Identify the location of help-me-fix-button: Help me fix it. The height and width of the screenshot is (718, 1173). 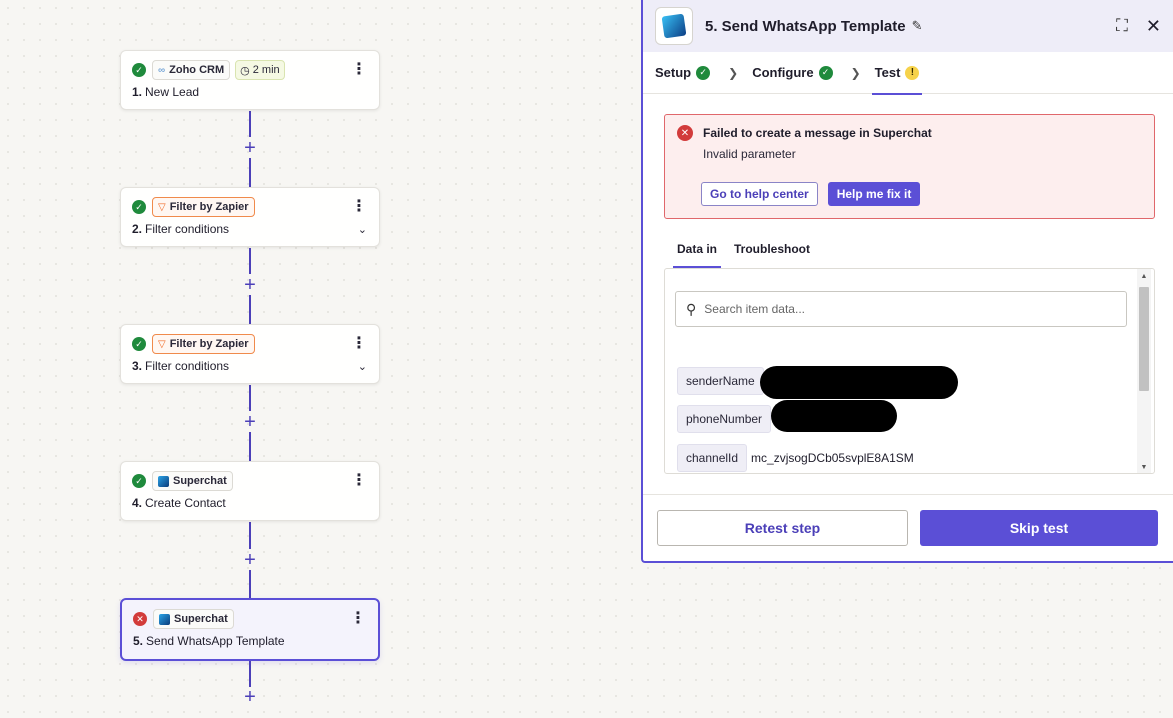
(874, 194).